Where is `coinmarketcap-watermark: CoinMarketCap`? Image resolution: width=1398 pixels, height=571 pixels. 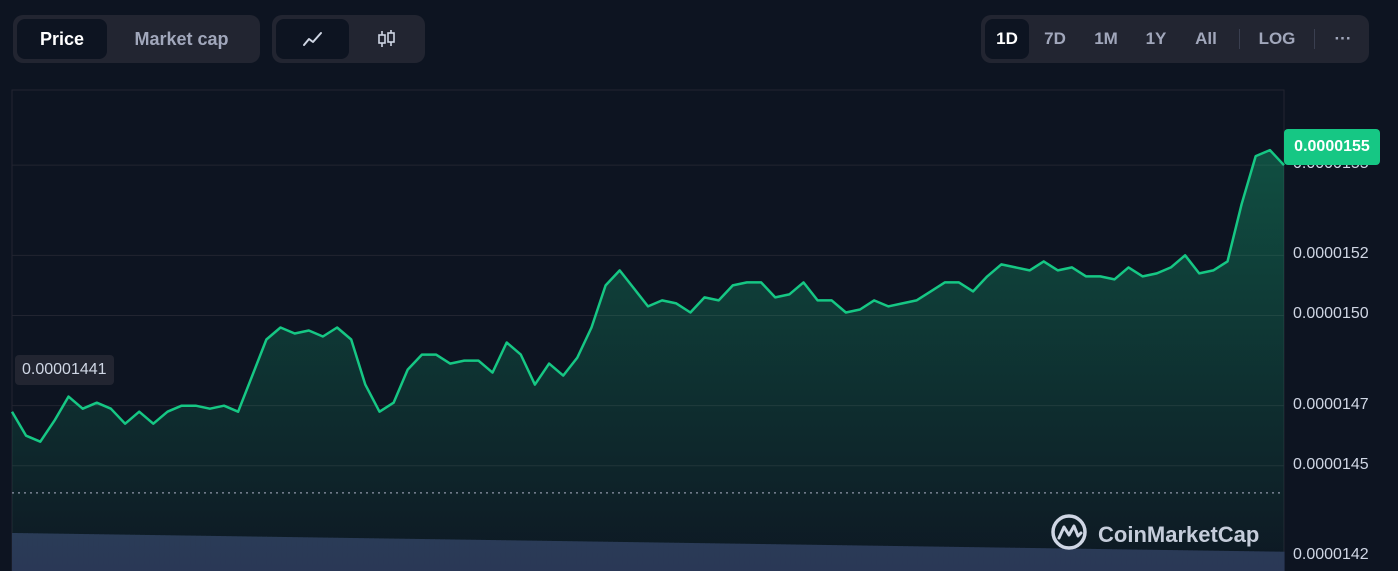
coinmarketcap-watermark: CoinMarketCap is located at coordinates (1154, 534).